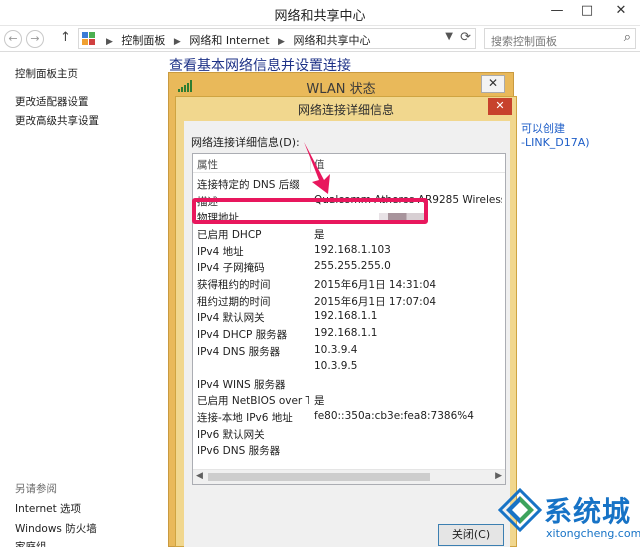  I want to click on wlan-dialog-title: WLAN 状态, so click(341, 89).